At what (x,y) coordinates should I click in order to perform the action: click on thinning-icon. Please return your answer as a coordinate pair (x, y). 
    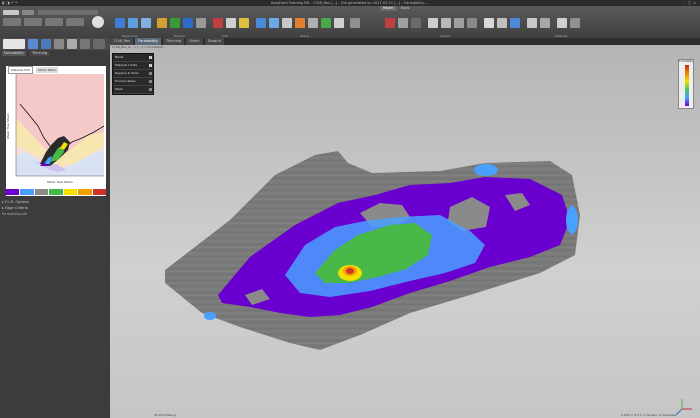
    Looking at the image, I should click on (188, 23).